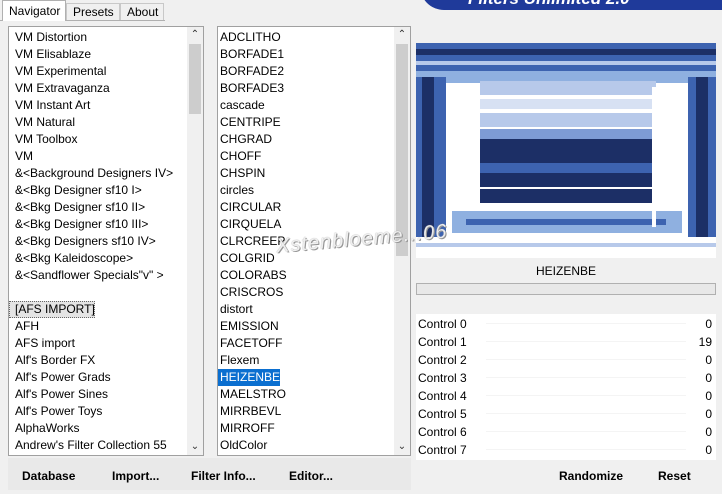 The height and width of the screenshot is (494, 722). What do you see at coordinates (245, 139) in the screenshot?
I see `filter-item: CHGRAD` at bounding box center [245, 139].